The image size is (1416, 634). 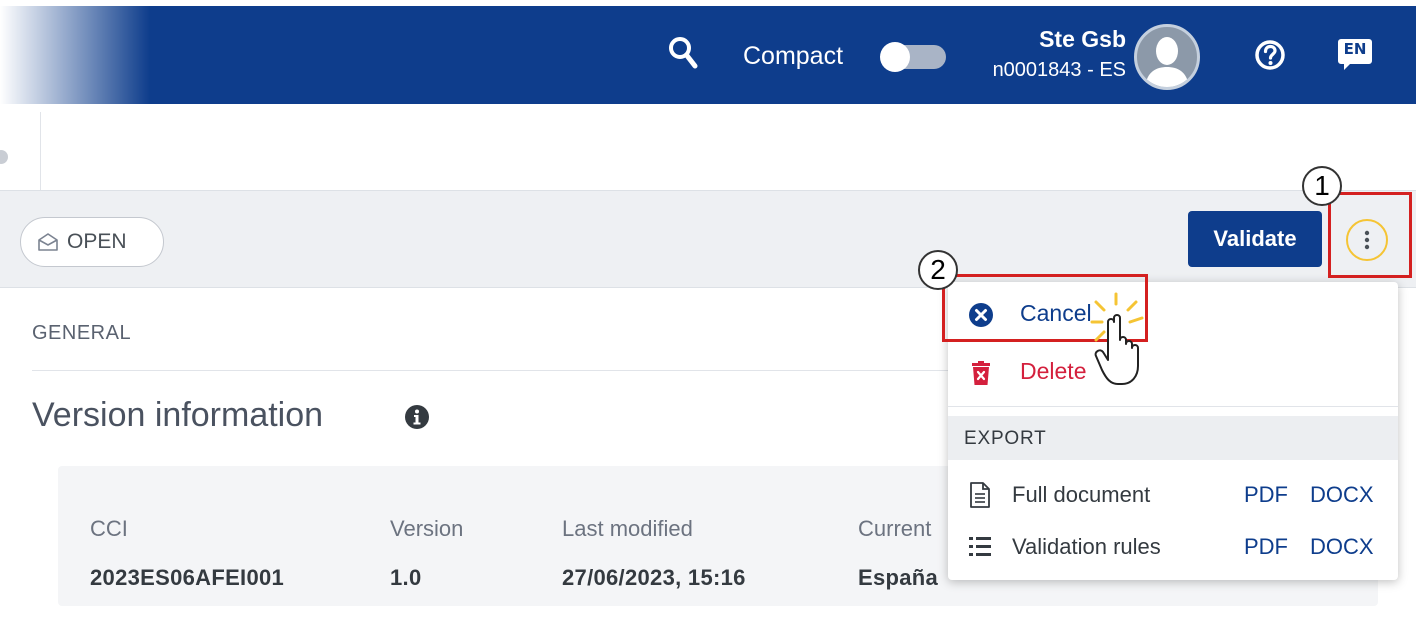 I want to click on user-silhouette-icon, so click(x=1167, y=62).